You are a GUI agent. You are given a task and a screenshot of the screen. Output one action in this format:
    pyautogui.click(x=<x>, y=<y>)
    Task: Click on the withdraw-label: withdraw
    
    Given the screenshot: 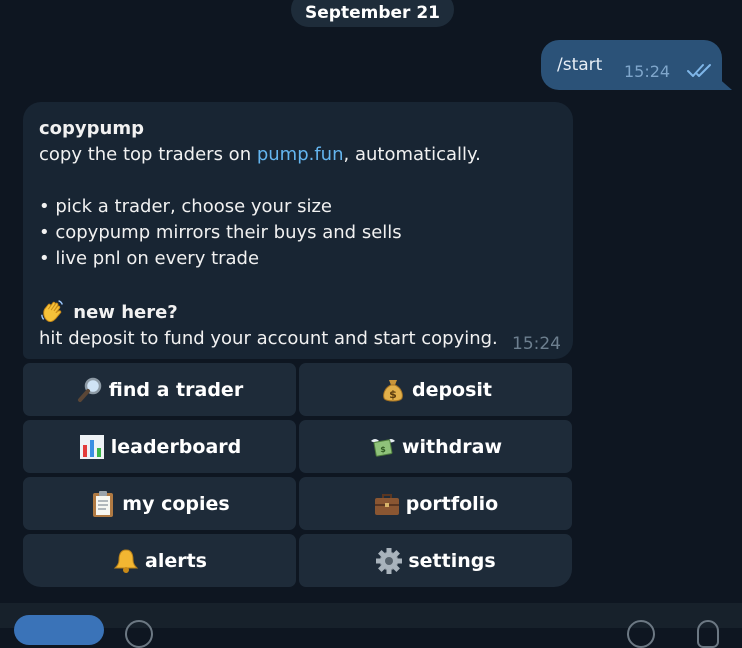 What is the action you would take?
    pyautogui.click(x=452, y=446)
    